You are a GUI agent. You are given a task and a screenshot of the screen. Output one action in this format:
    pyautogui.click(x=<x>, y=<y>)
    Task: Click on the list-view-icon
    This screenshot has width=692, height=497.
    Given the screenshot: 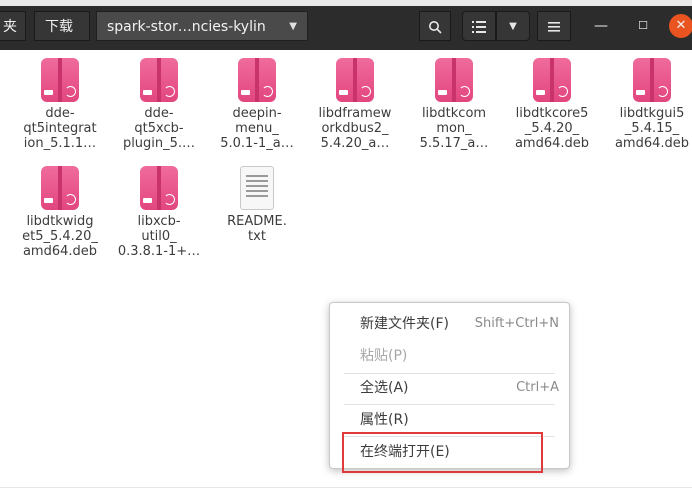 What is the action you would take?
    pyautogui.click(x=479, y=27)
    